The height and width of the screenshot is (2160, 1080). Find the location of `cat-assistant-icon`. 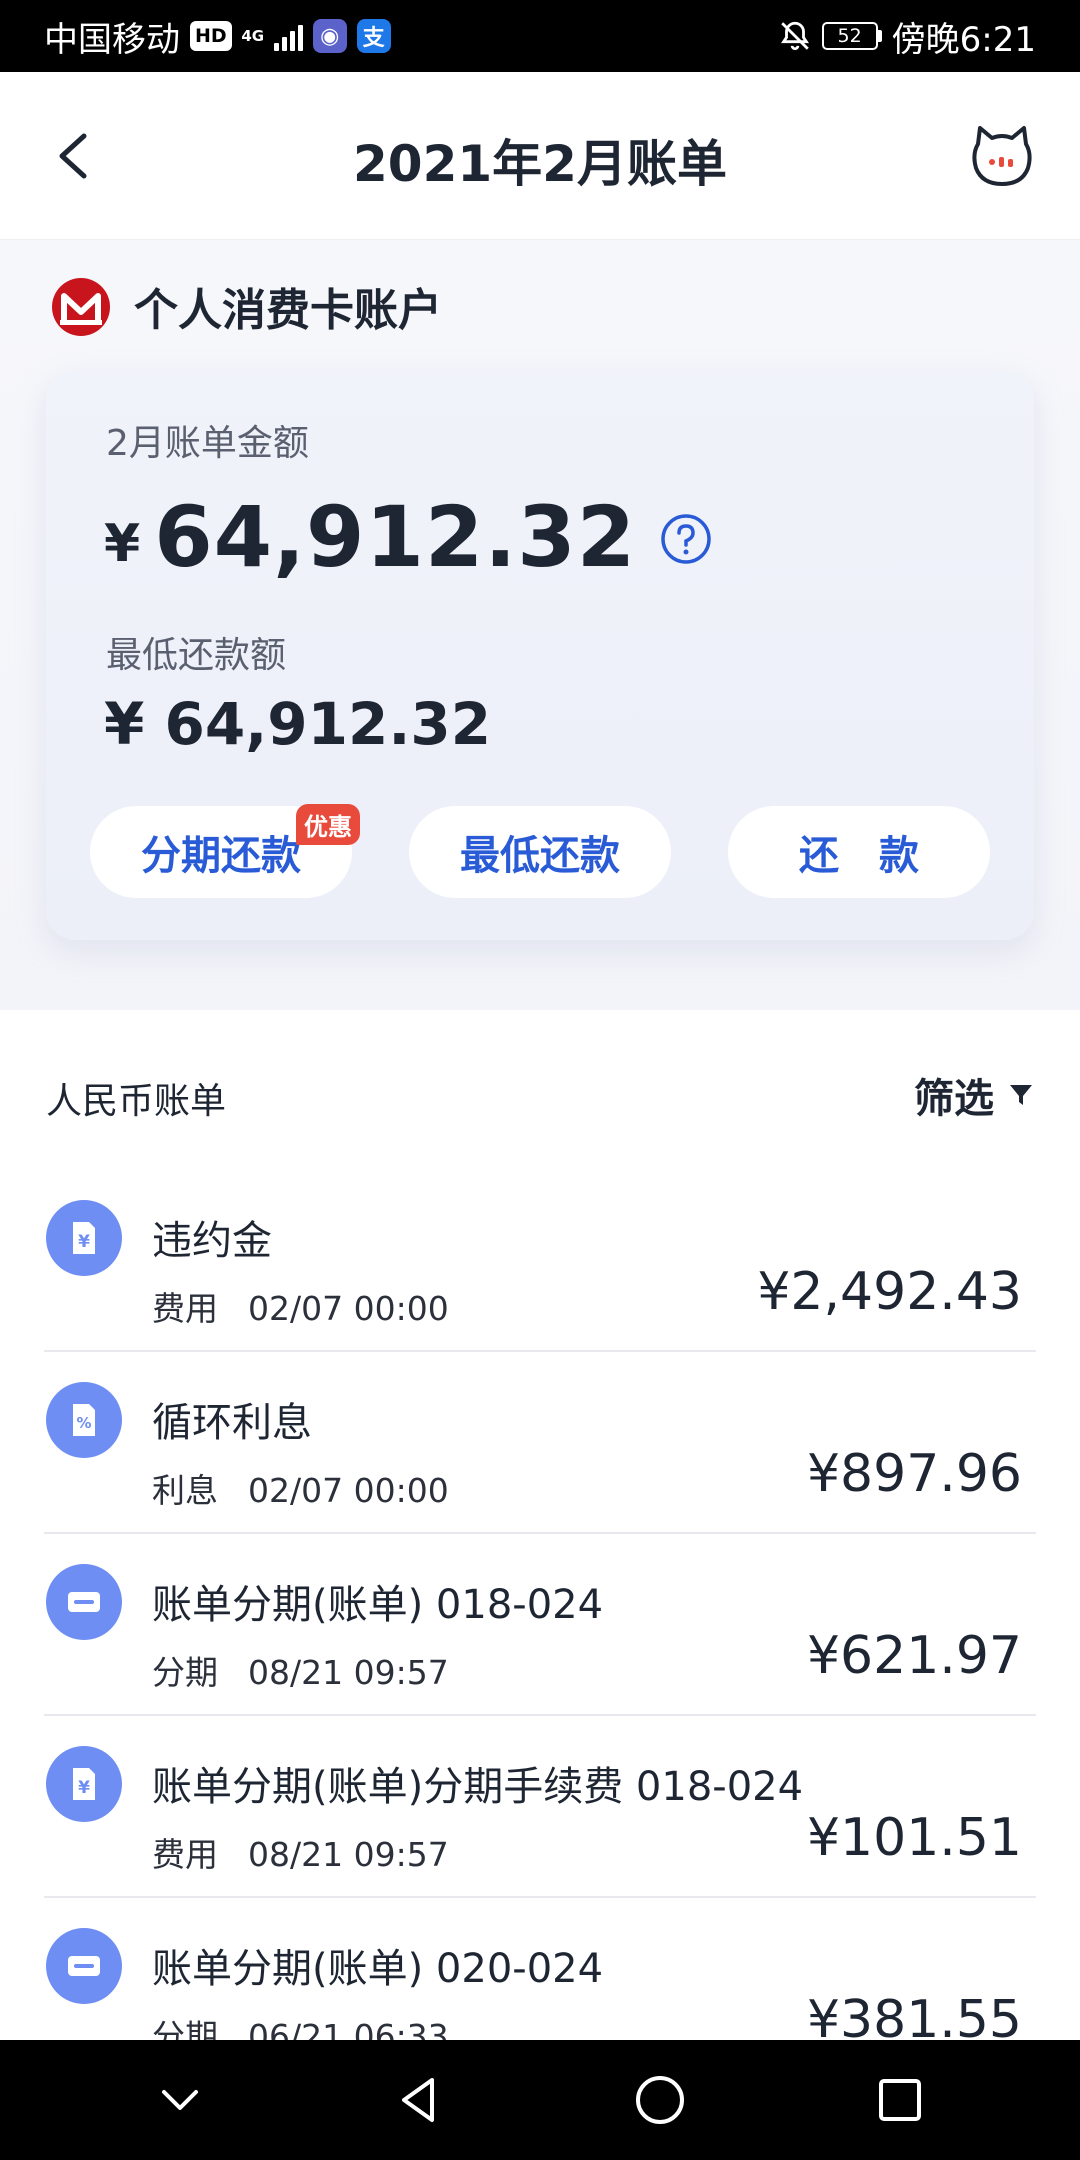

cat-assistant-icon is located at coordinates (1002, 156).